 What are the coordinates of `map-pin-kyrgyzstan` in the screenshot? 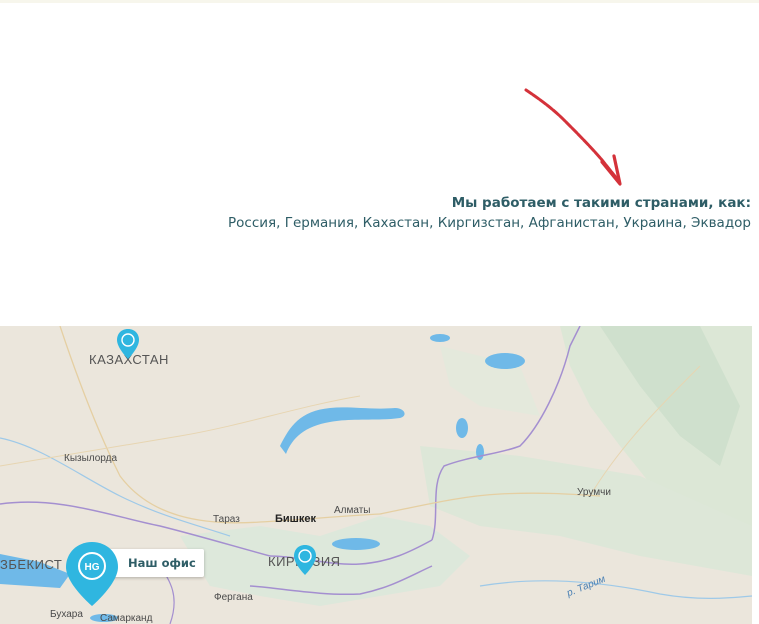 It's located at (305, 560).